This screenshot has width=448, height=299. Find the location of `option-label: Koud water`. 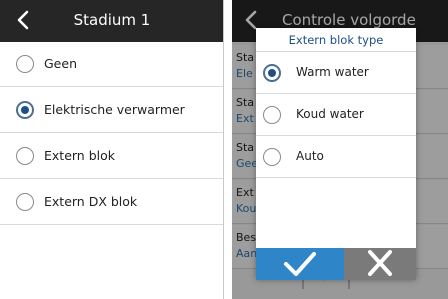

option-label: Koud water is located at coordinates (330, 114).